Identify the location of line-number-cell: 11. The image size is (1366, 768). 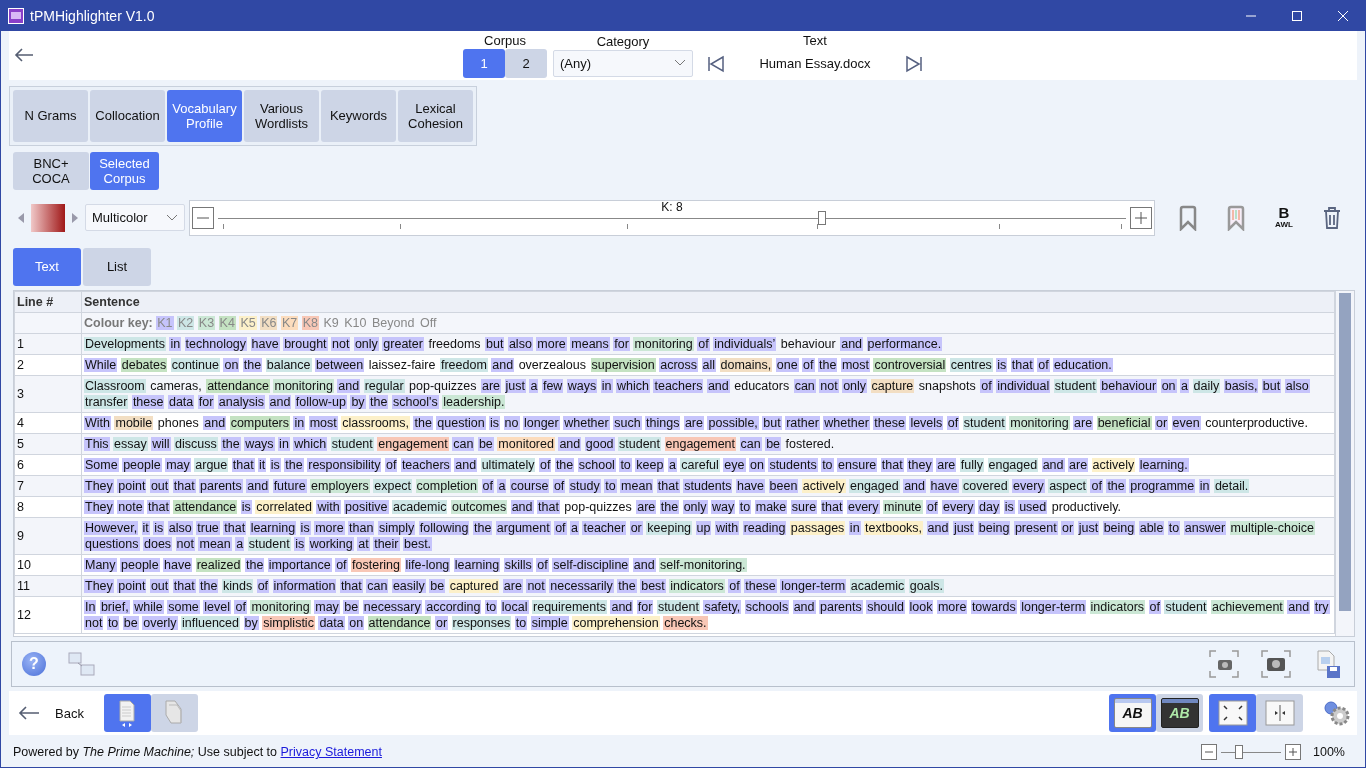
(48, 586).